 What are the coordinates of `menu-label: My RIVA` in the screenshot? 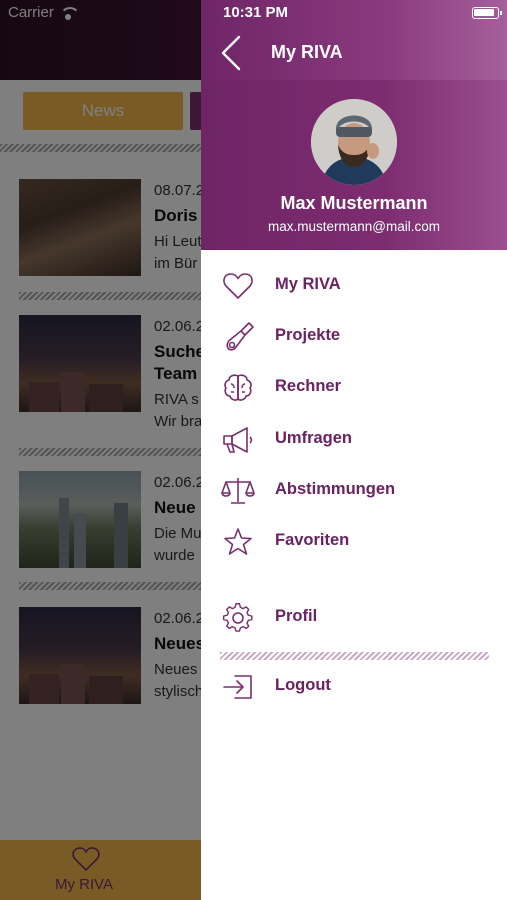 It's located at (308, 284).